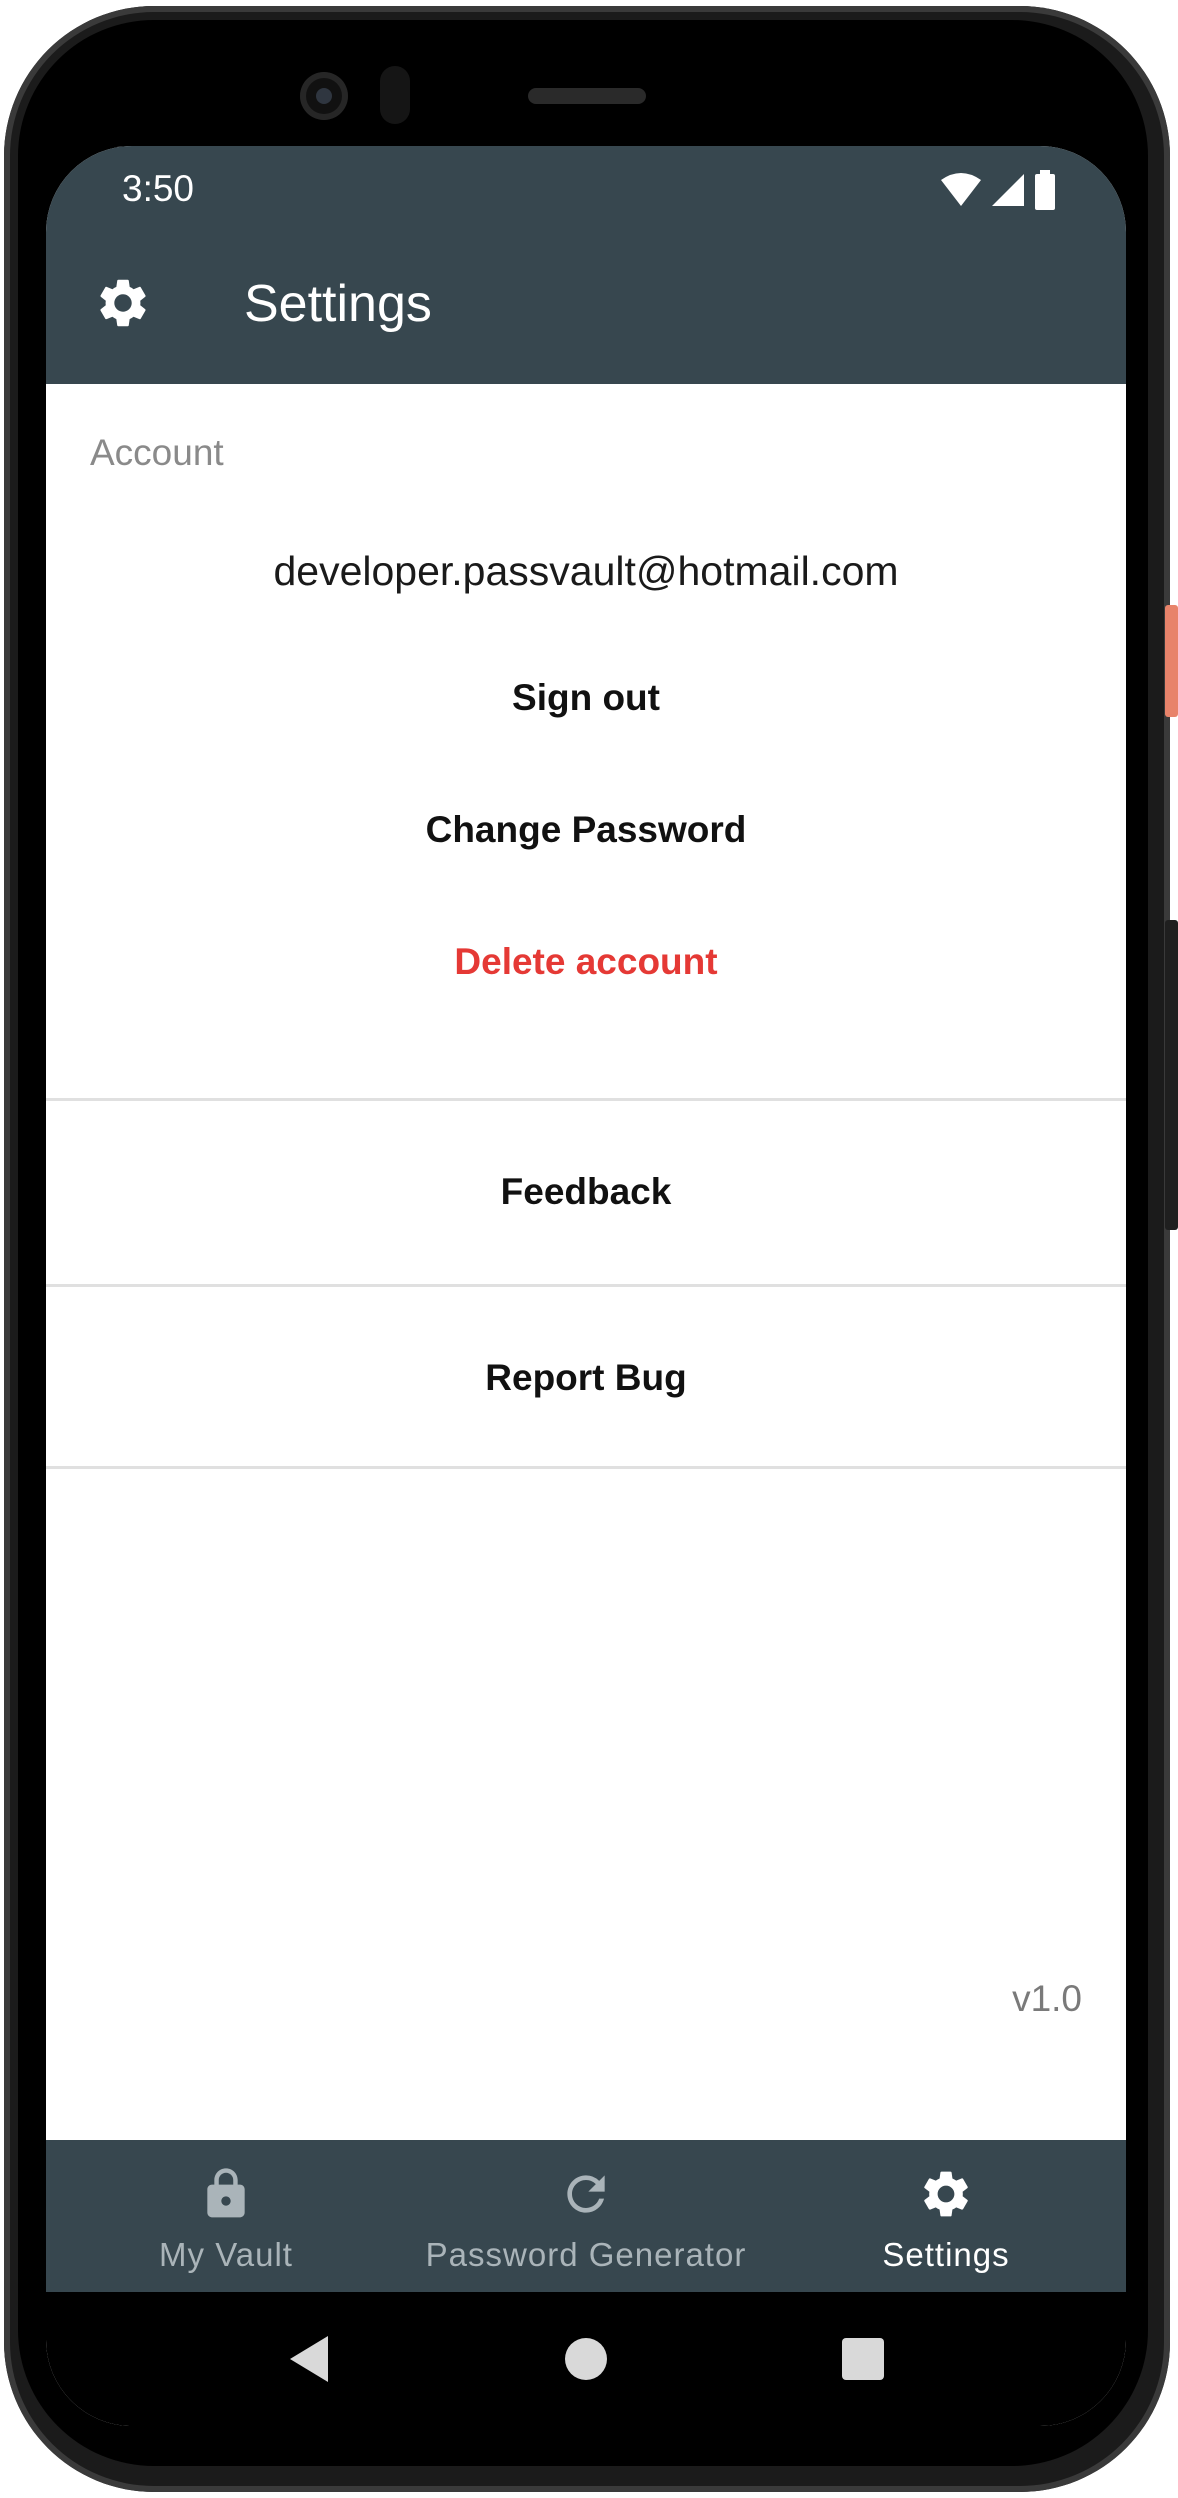 The width and height of the screenshot is (1178, 2498). What do you see at coordinates (587, 96) in the screenshot?
I see `earpiece-speaker` at bounding box center [587, 96].